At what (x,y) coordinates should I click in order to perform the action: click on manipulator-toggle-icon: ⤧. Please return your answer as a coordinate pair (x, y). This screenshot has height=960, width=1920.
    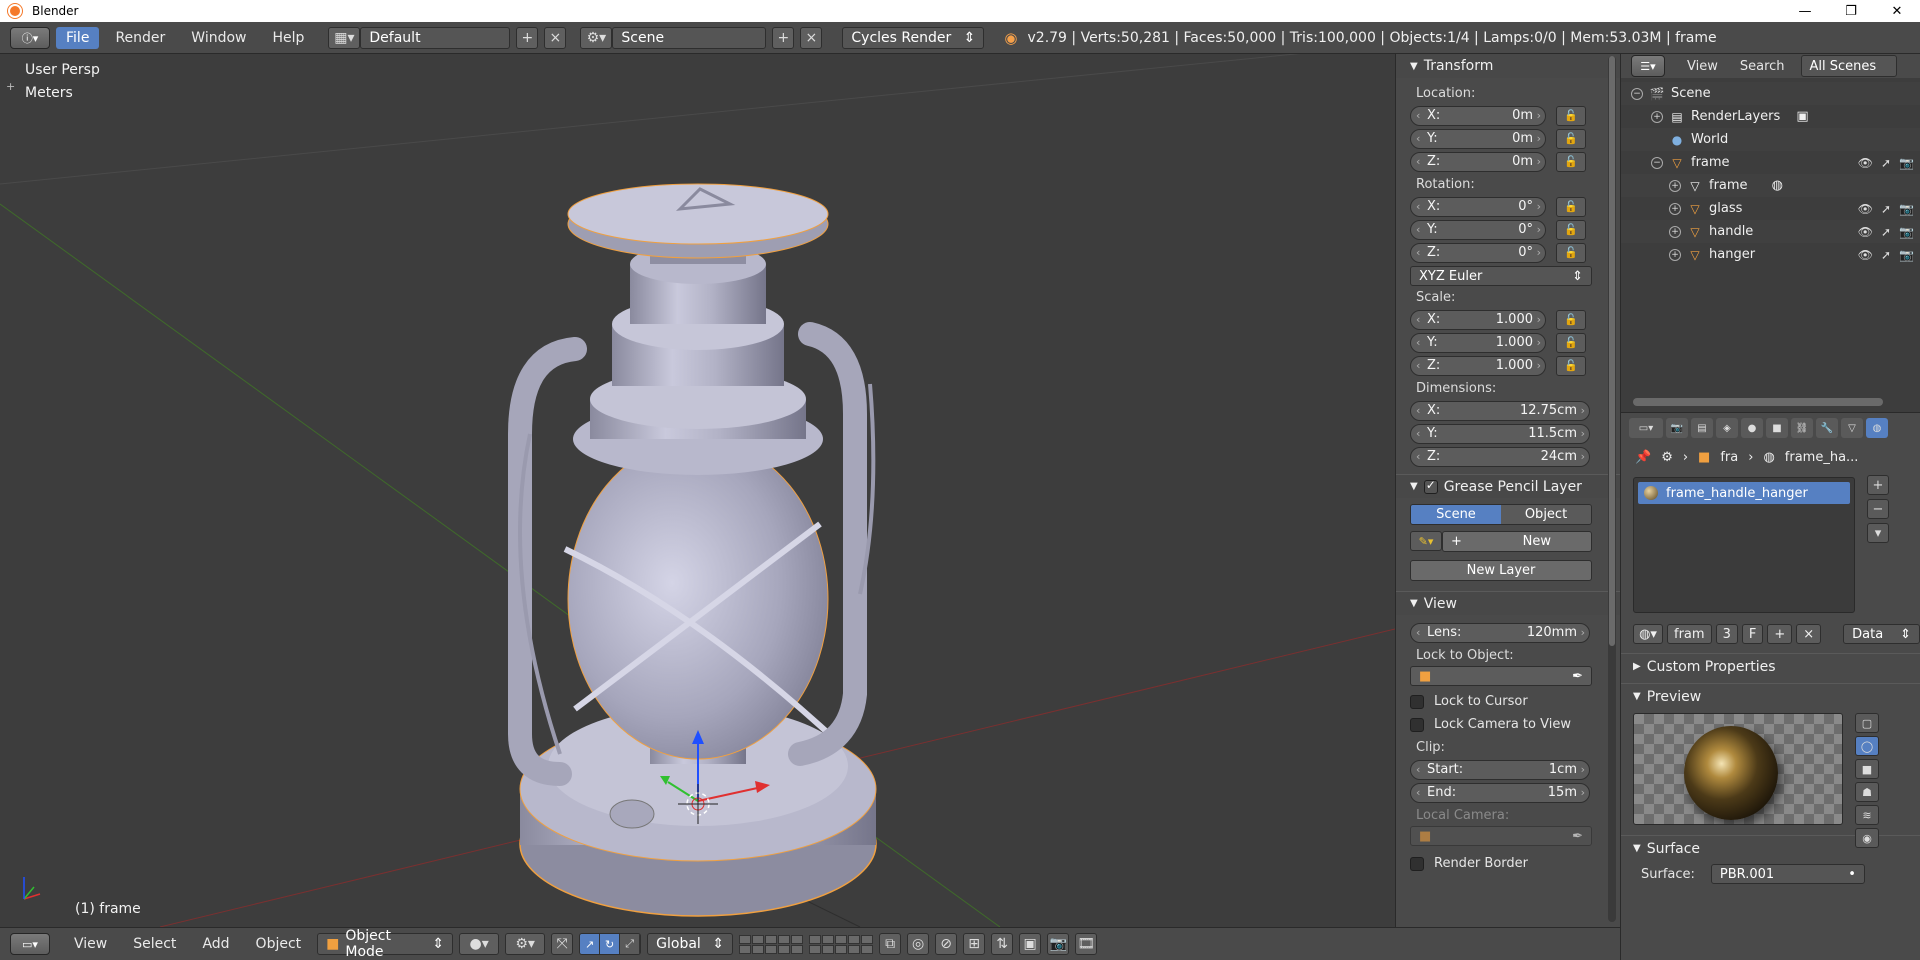
    Looking at the image, I should click on (562, 944).